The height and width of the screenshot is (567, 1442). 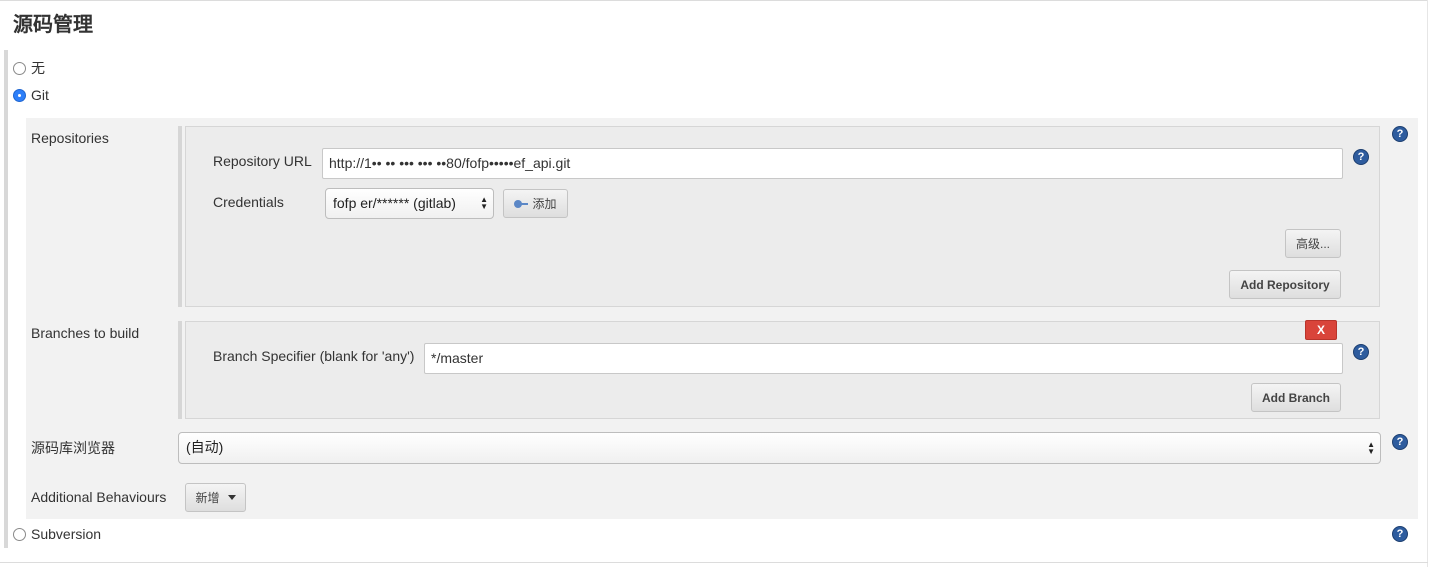 I want to click on branch-specifier-label: Branch Specifier (blank for 'any'), so click(x=314, y=356).